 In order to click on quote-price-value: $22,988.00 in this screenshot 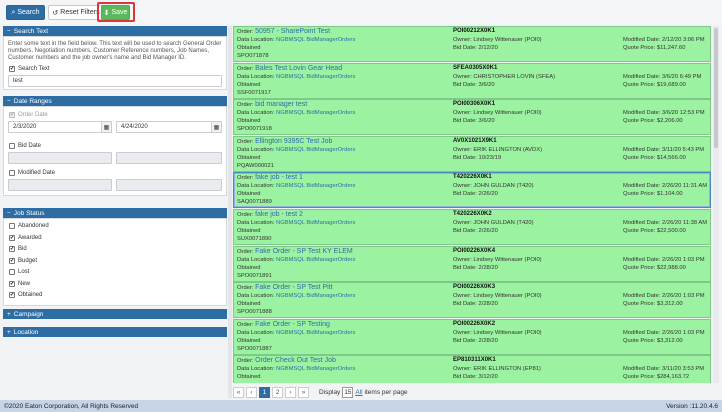, I will do `click(671, 267)`.